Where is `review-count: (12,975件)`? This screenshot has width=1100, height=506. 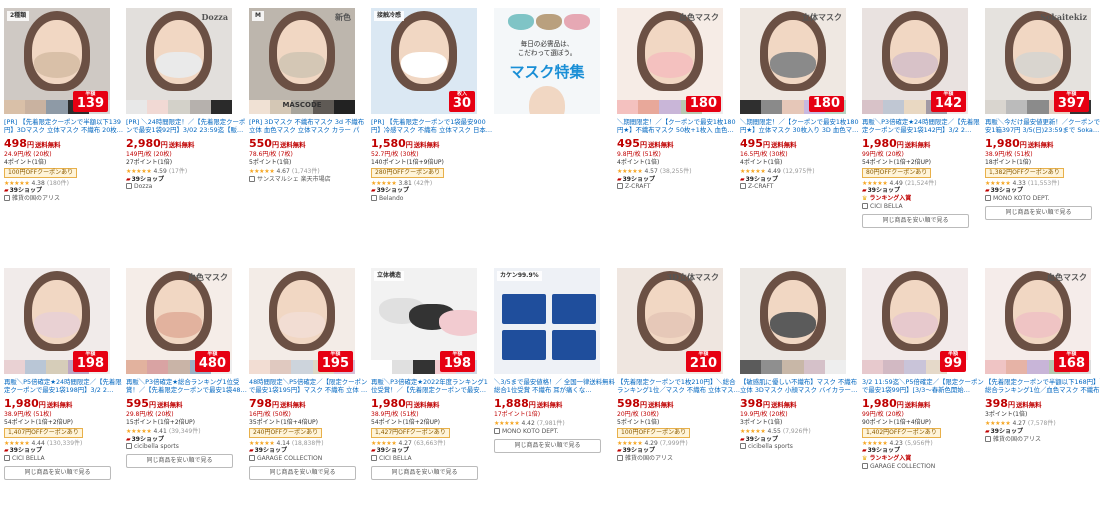
review-count: (12,975件) is located at coordinates (799, 171).